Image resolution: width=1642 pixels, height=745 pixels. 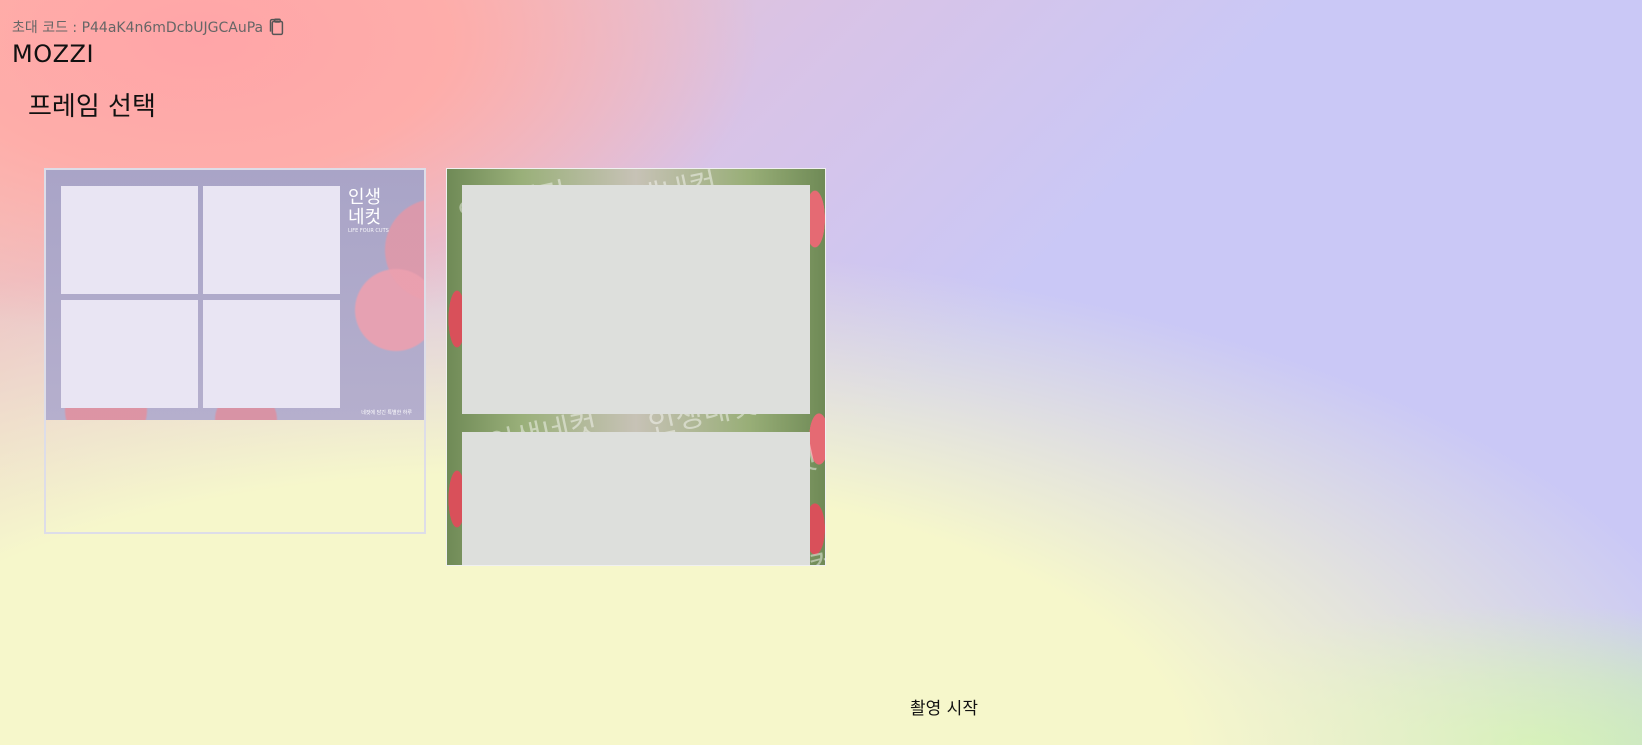 I want to click on app-brand: MOZZI, so click(x=53, y=54).